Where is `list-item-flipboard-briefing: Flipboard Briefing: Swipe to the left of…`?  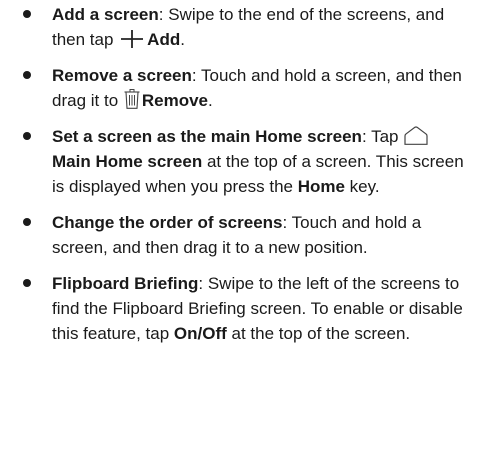
list-item-flipboard-briefing: Flipboard Briefing: Swipe to the left of… is located at coordinates (243, 308).